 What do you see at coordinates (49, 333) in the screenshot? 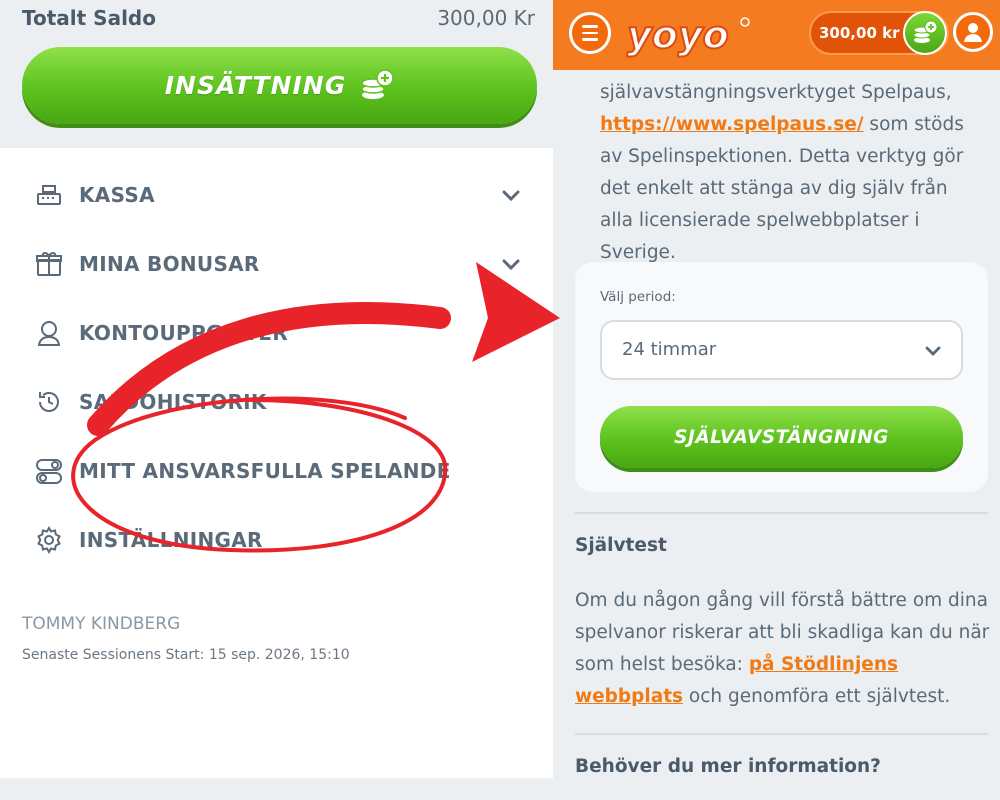
I see `user-profile-icon` at bounding box center [49, 333].